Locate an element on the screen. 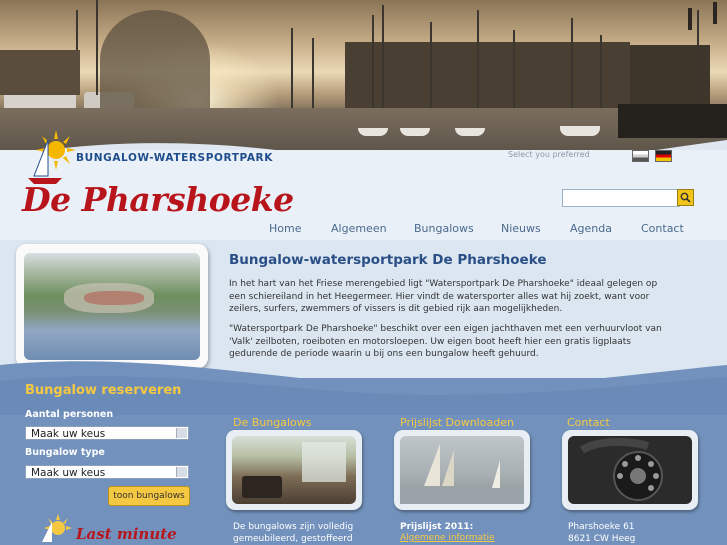  nav-nieuws: Nieuws is located at coordinates (521, 228).